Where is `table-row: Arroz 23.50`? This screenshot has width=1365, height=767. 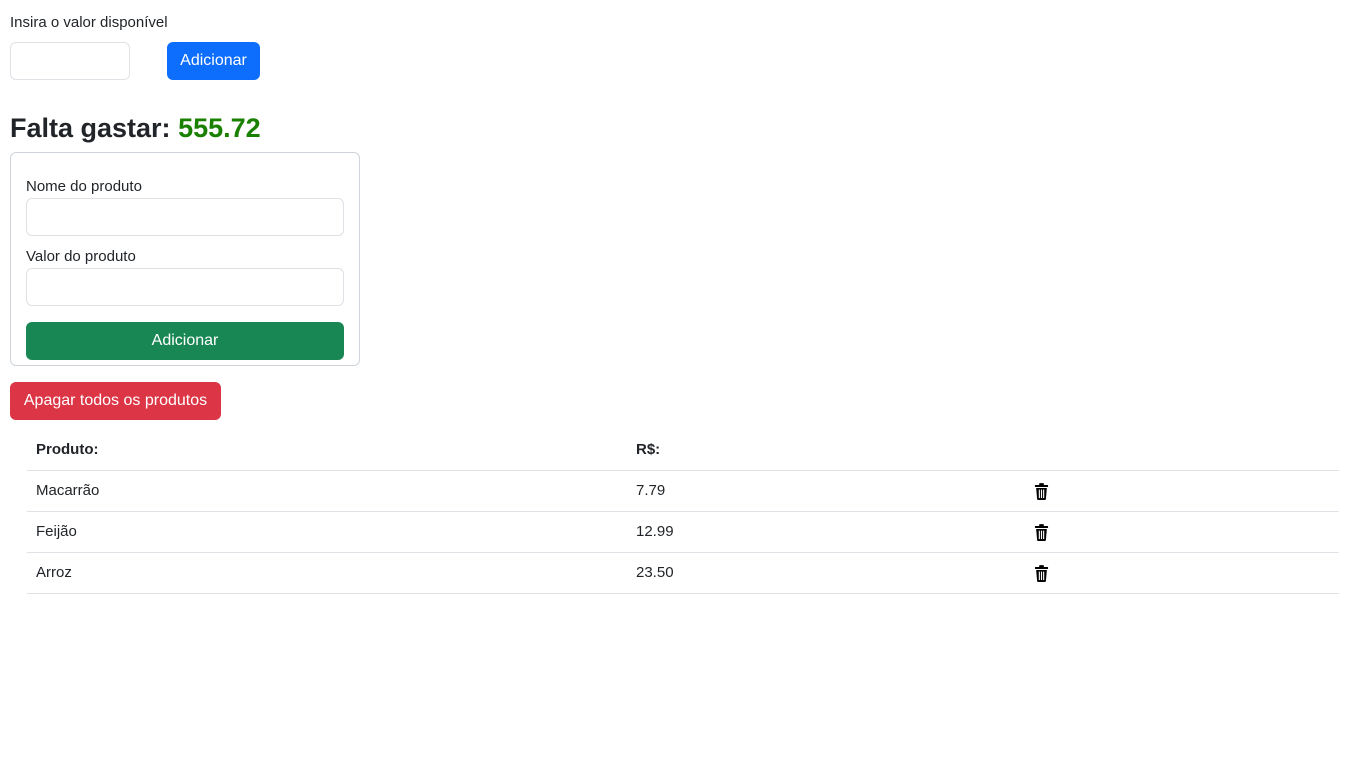
table-row: Arroz 23.50 is located at coordinates (683, 573).